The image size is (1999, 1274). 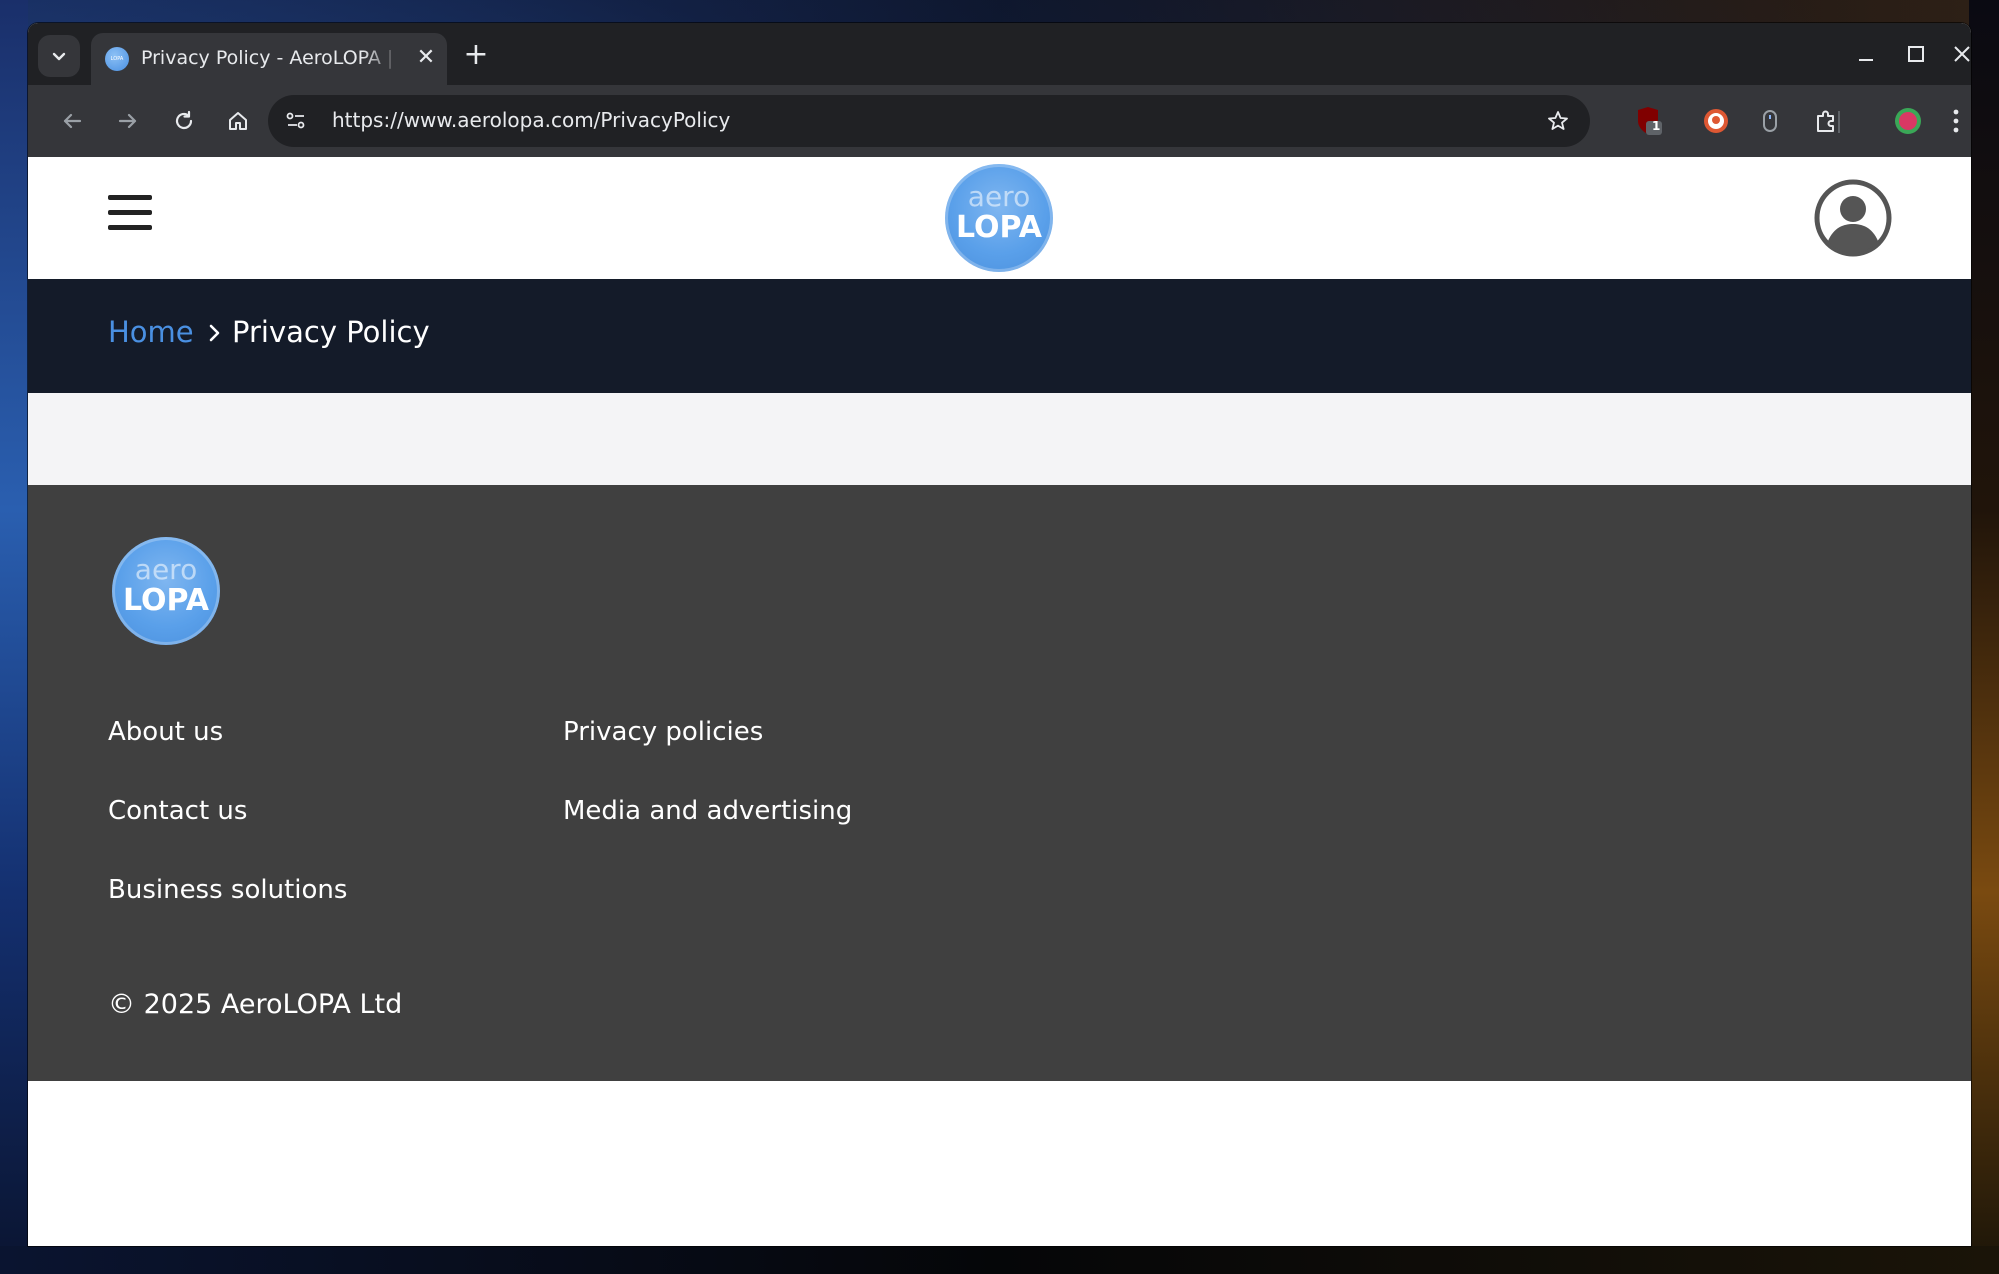 I want to click on tab-search-button, so click(x=59, y=56).